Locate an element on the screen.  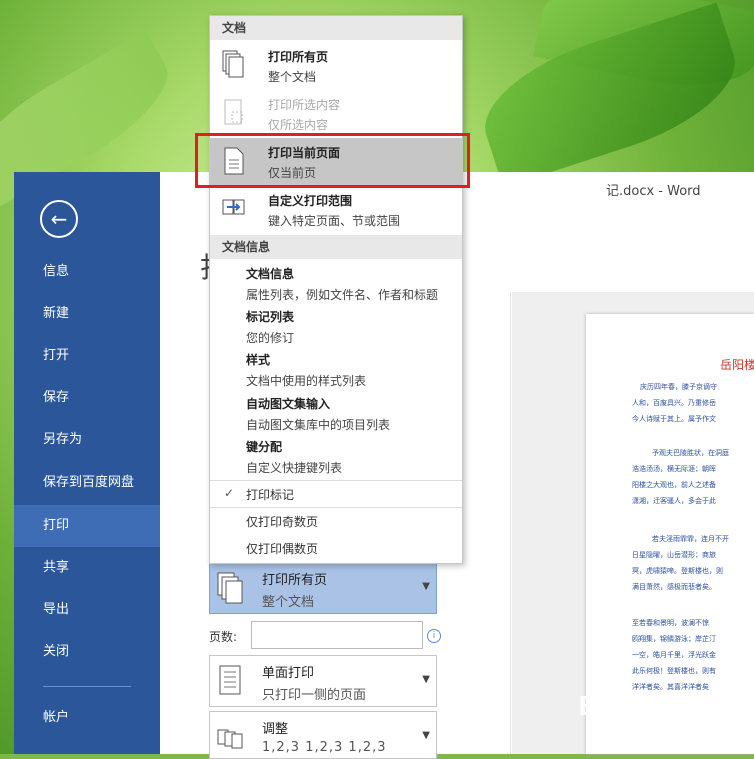
custom-range-icon is located at coordinates (233, 207).